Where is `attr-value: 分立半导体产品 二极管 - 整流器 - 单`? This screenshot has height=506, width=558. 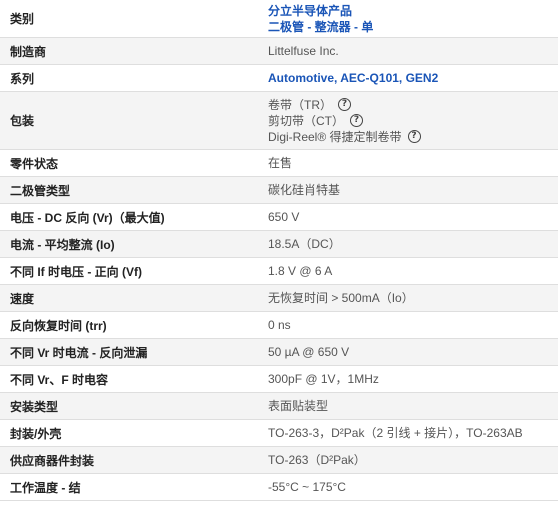 attr-value: 分立半导体产品 二极管 - 整流器 - 单 is located at coordinates (410, 19).